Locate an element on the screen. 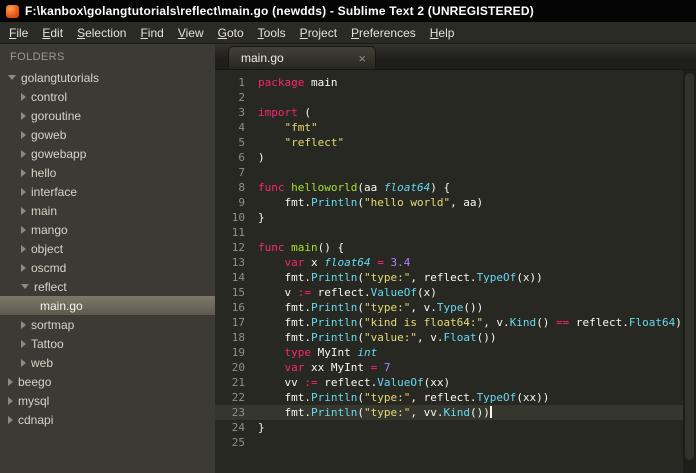  line-number: 14 is located at coordinates (238, 277).